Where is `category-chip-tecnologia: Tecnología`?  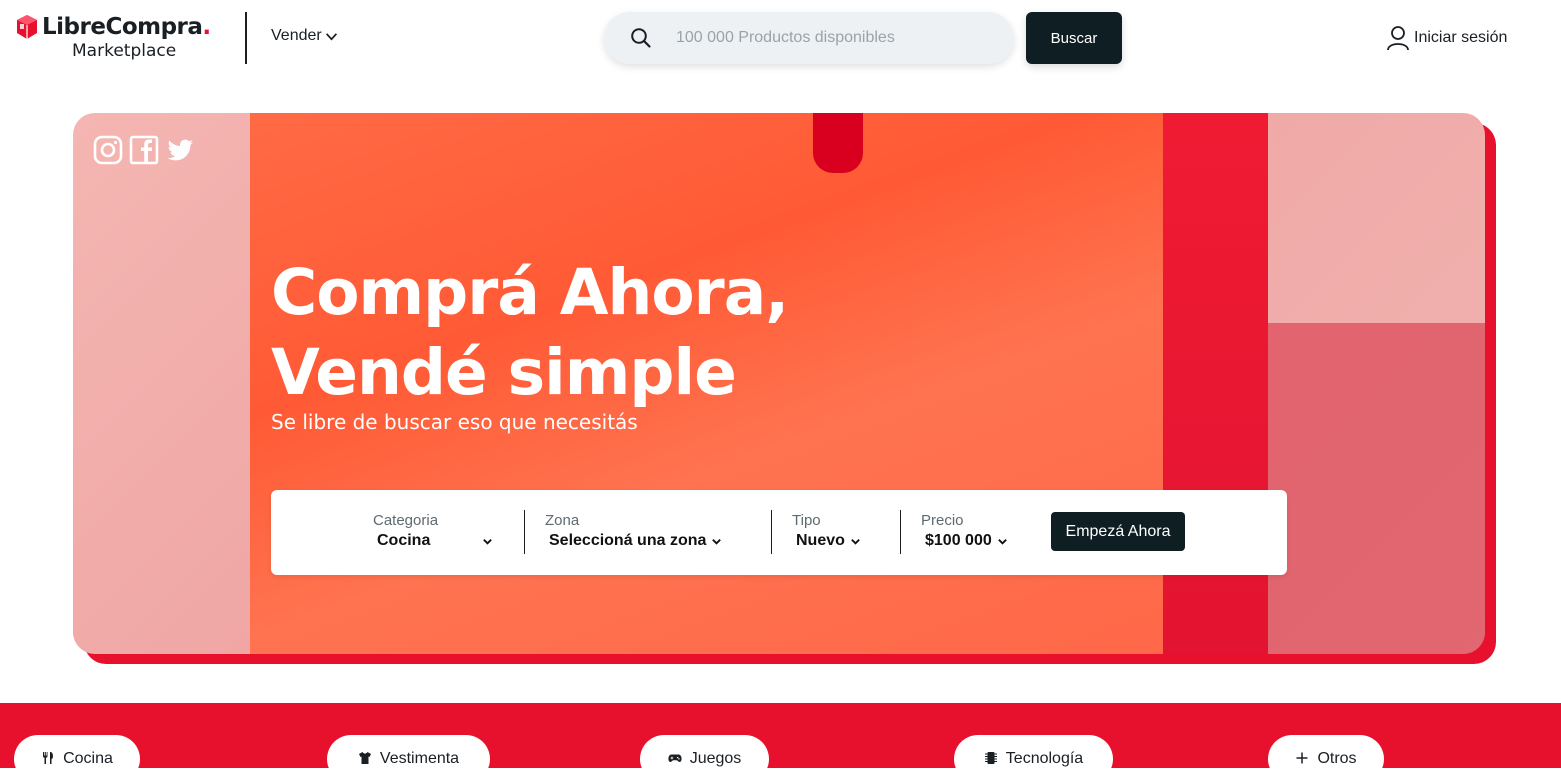
category-chip-tecnologia: Tecnología is located at coordinates (1033, 759).